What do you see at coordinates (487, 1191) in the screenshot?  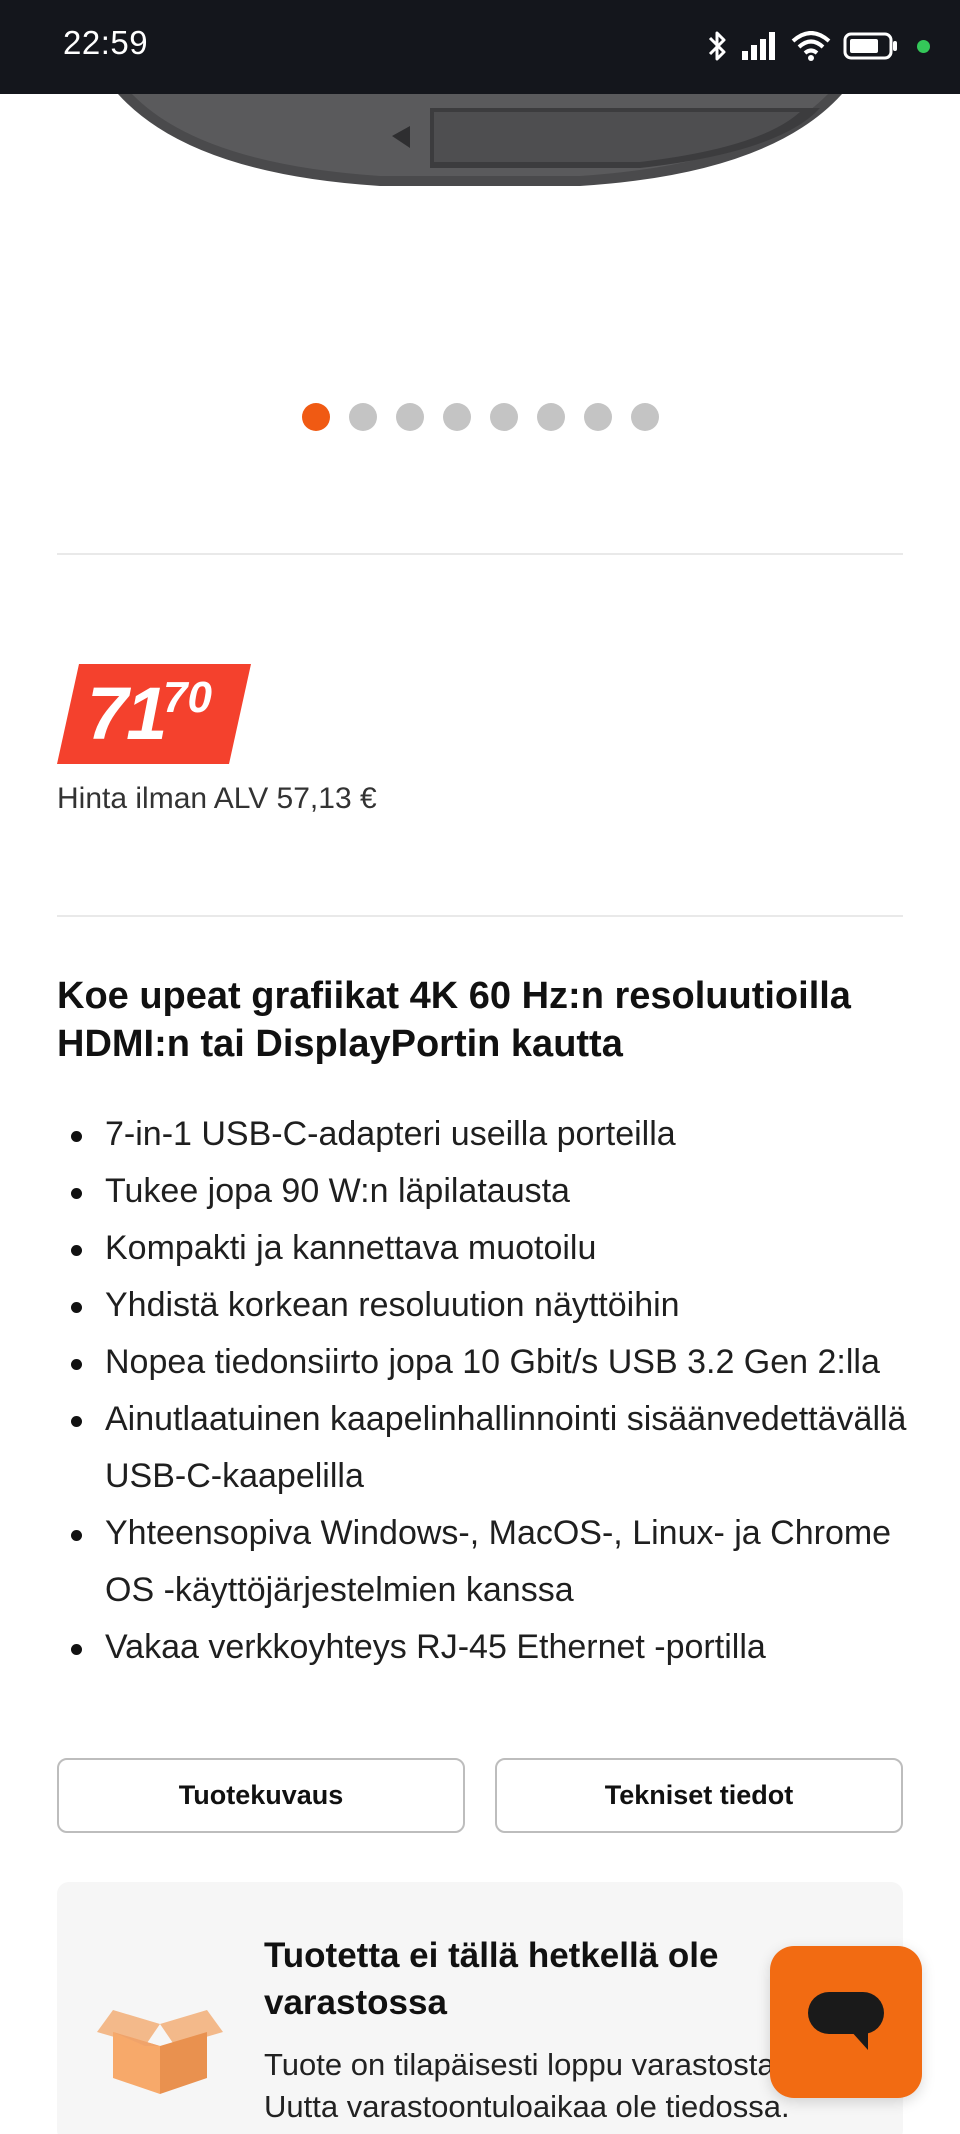 I see `feature-item: Tukee jopa 90 W:n läpilatausta` at bounding box center [487, 1191].